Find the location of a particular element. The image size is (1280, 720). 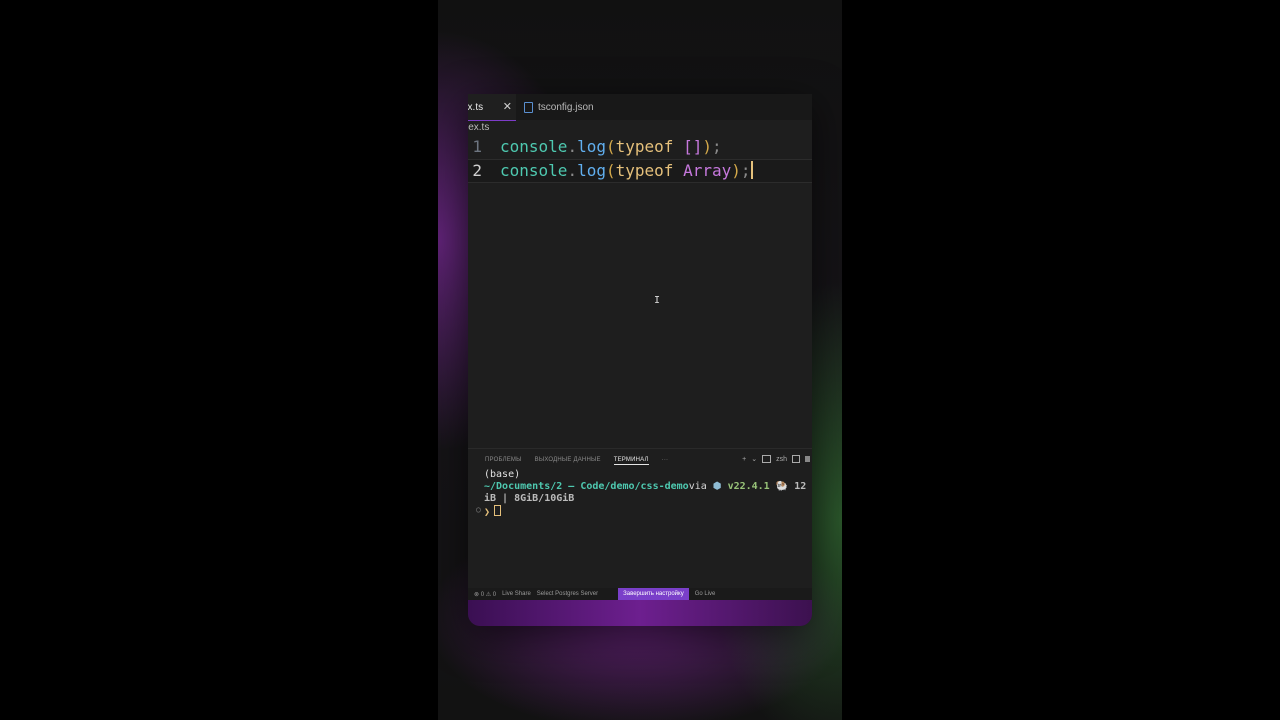

go-live-button: Go Live is located at coordinates (705, 594).